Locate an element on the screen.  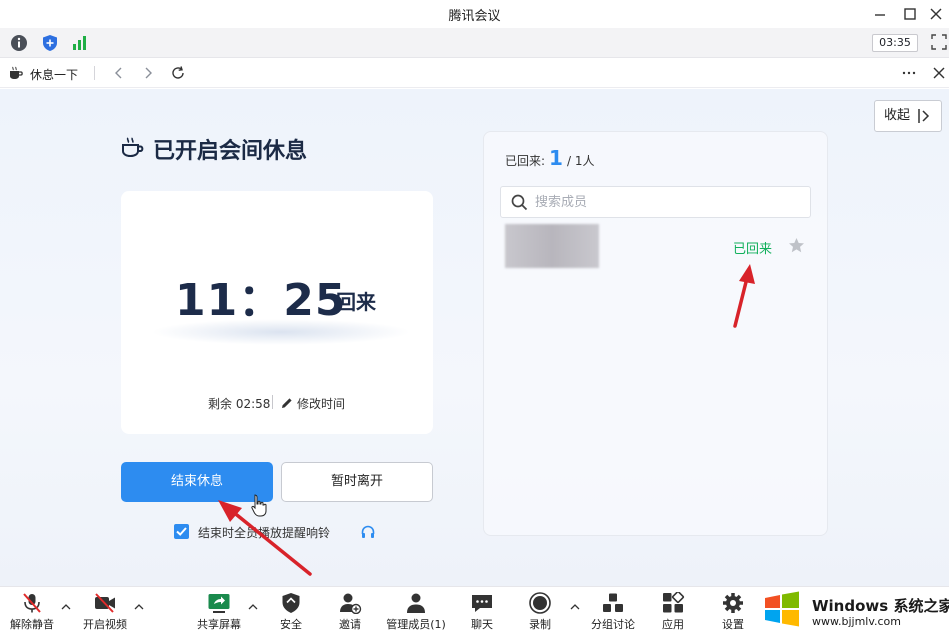
minimize-icon is located at coordinates (880, 15).